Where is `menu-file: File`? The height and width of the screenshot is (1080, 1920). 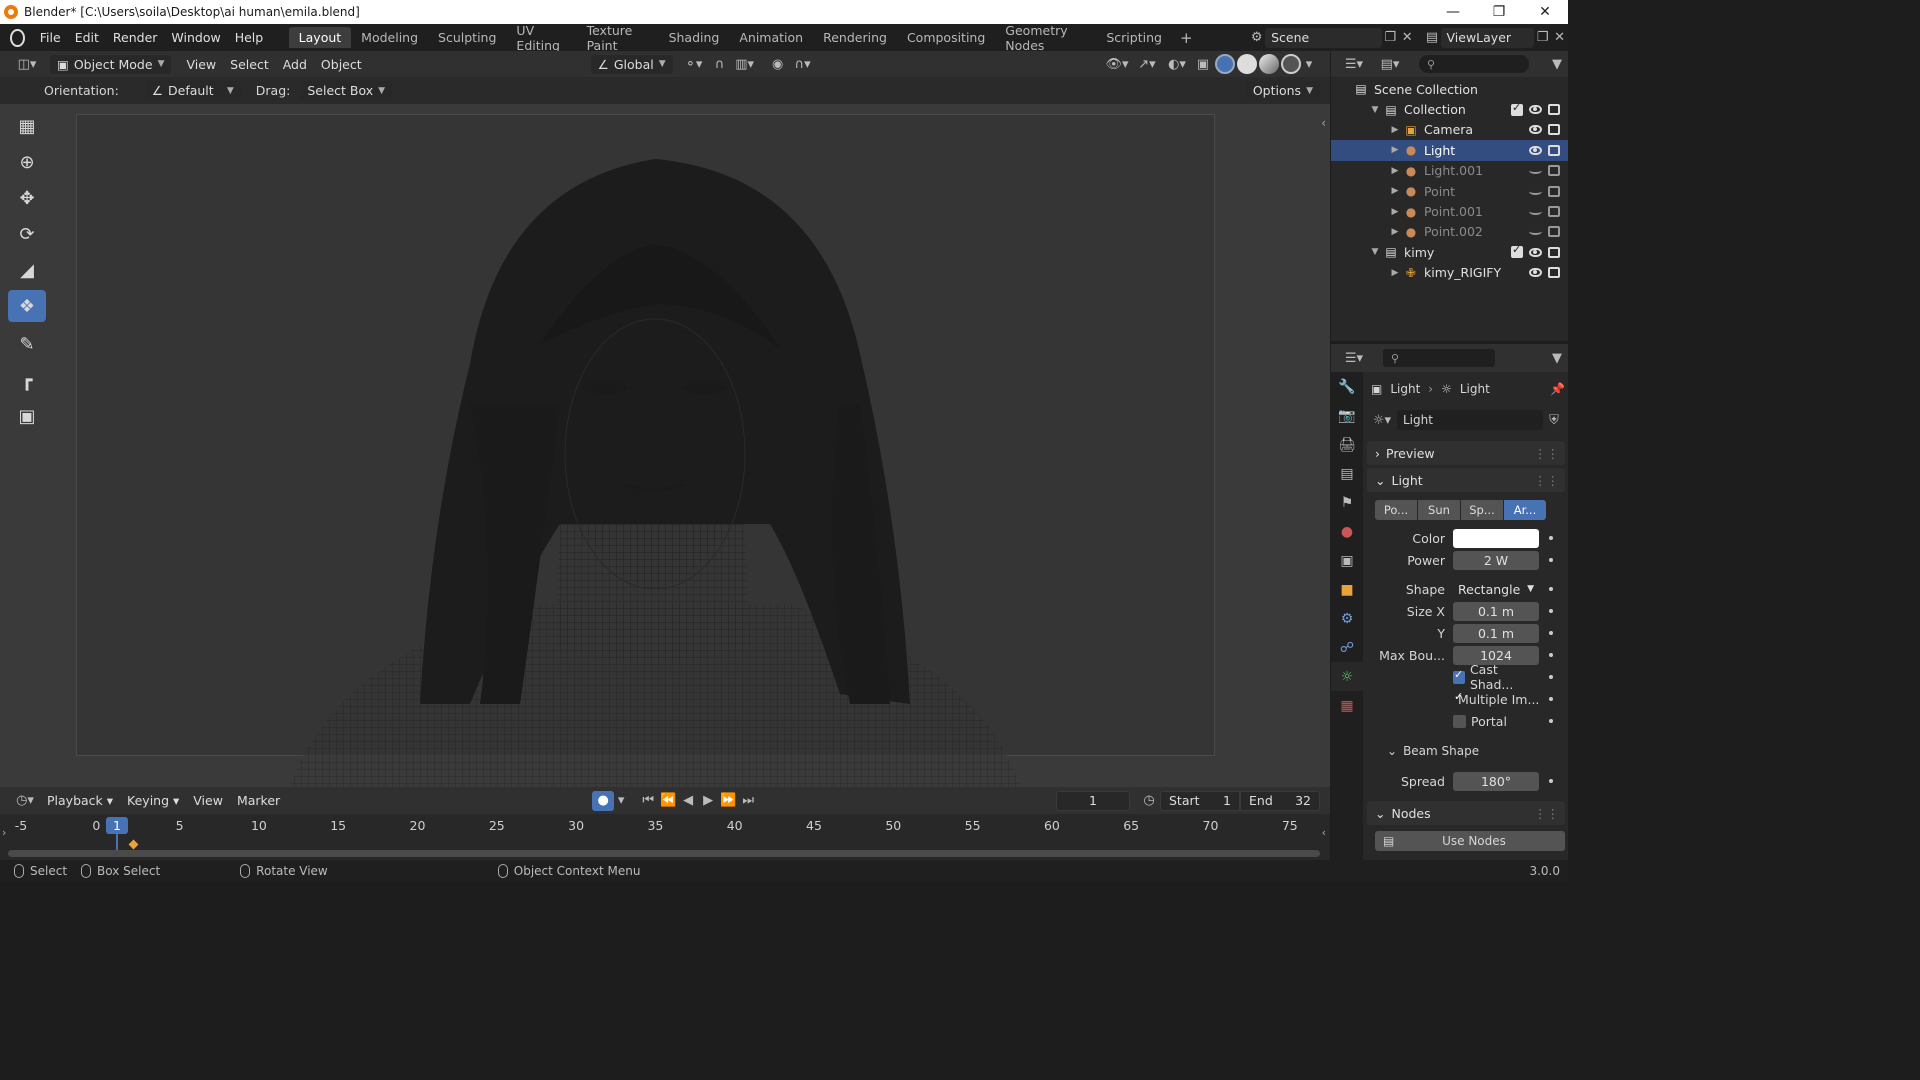 menu-file: File is located at coordinates (50, 37).